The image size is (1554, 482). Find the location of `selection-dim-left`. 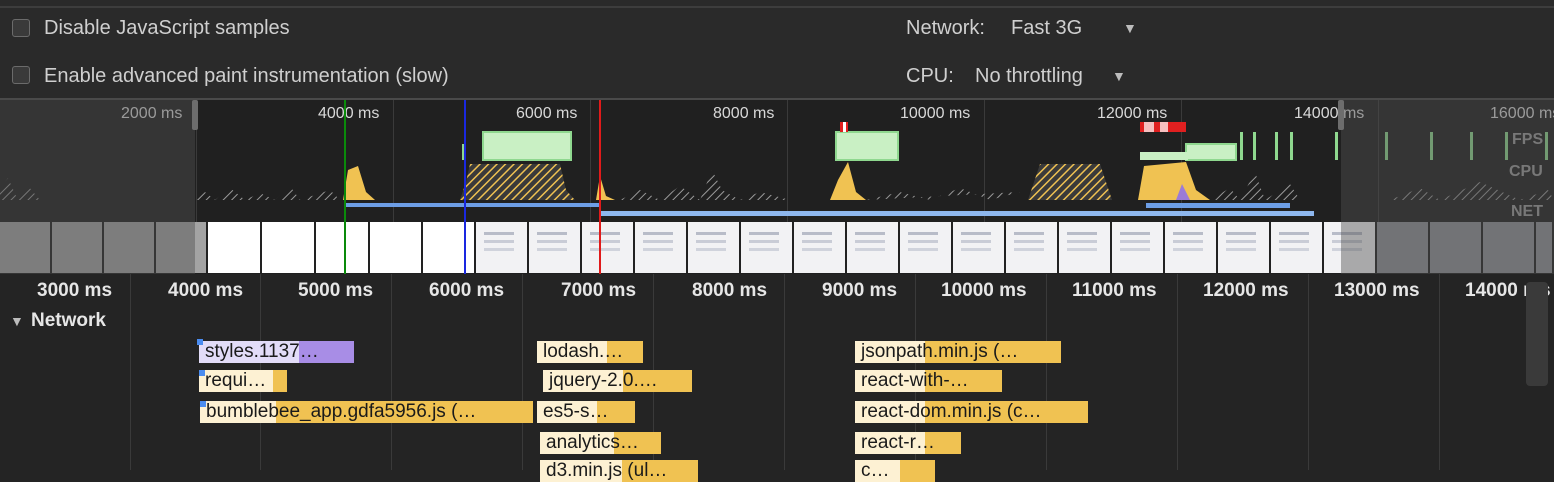

selection-dim-left is located at coordinates (97, 187).